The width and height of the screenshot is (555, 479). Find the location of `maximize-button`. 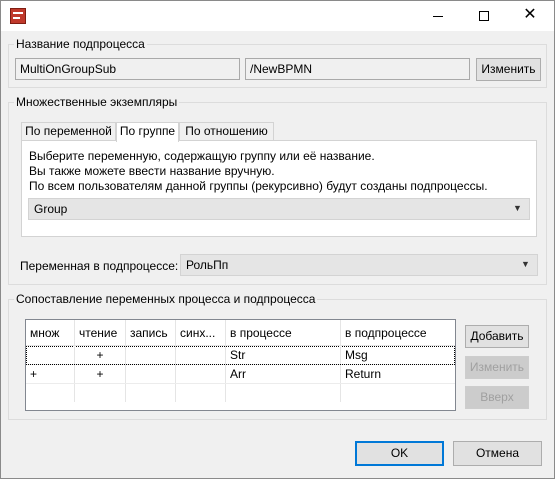

maximize-button is located at coordinates (484, 16).